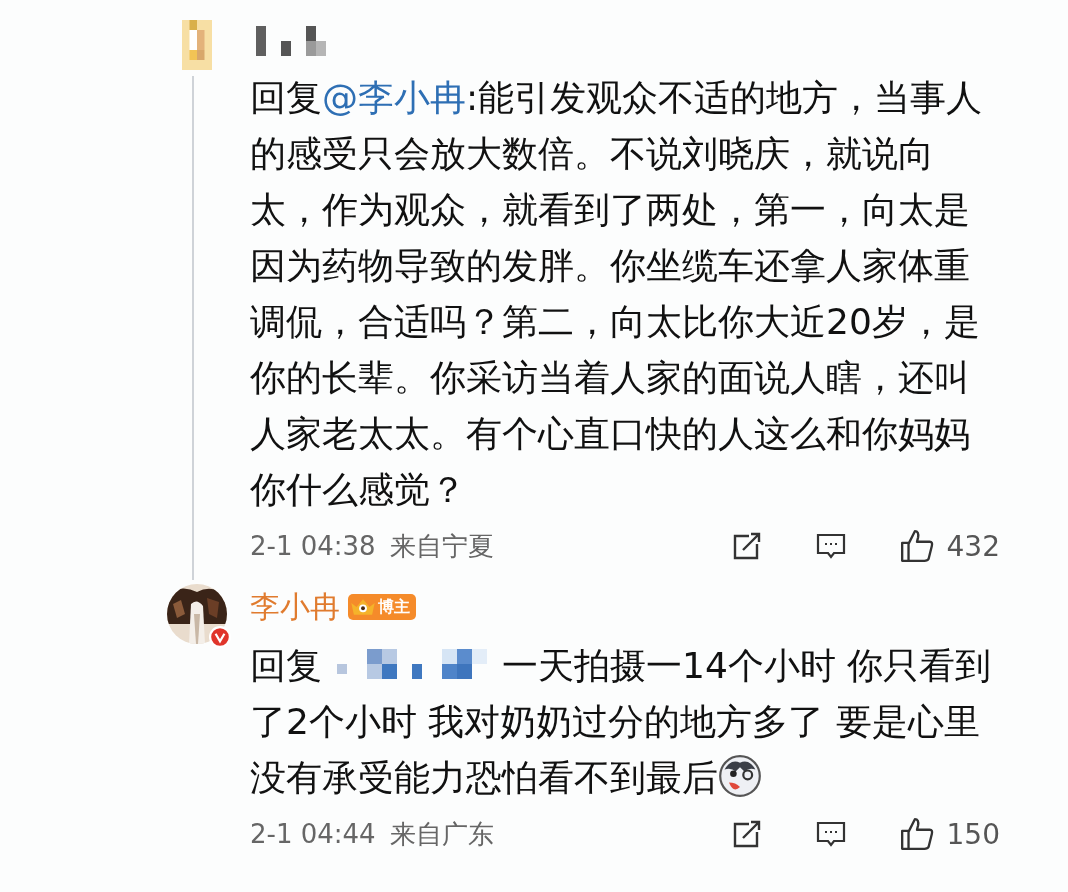 The width and height of the screenshot is (1068, 892). What do you see at coordinates (949, 546) in the screenshot?
I see `like-button: 432` at bounding box center [949, 546].